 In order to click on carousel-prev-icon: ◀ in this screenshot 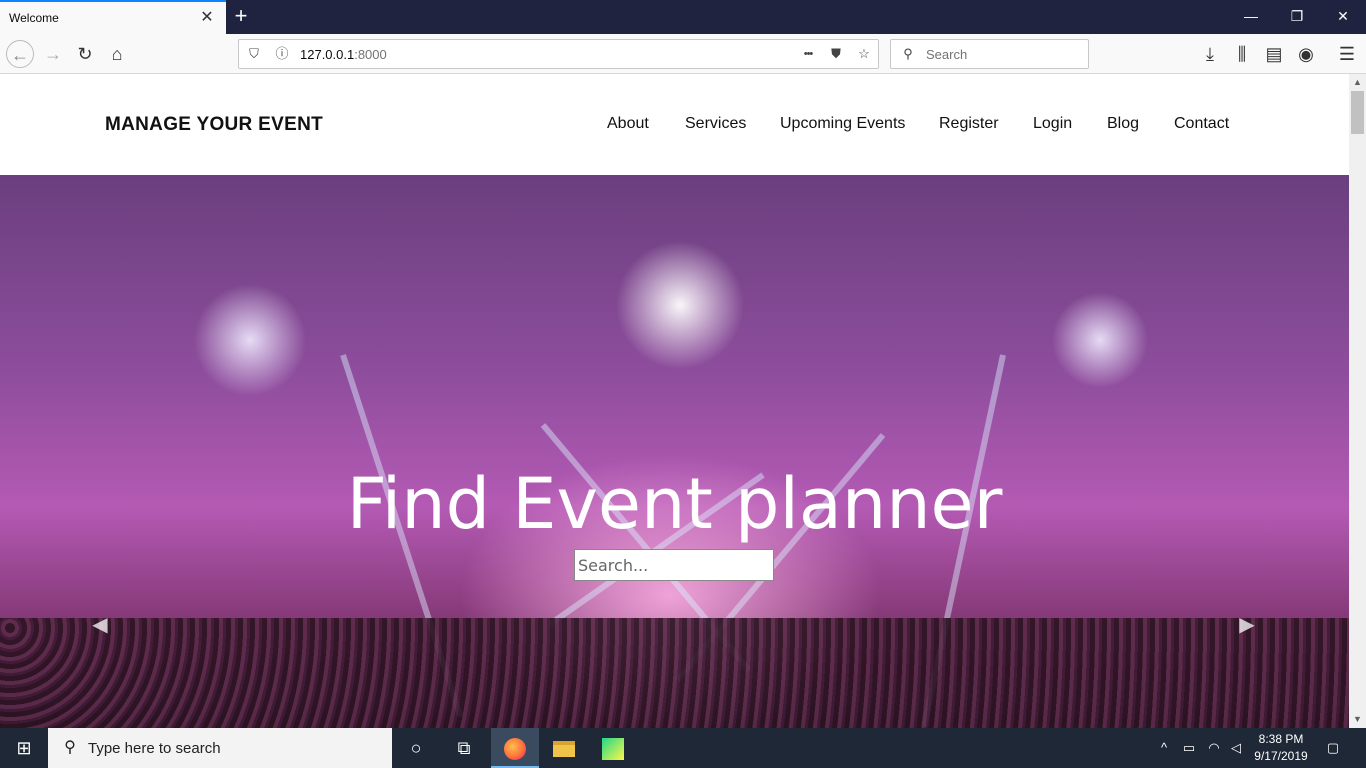, I will do `click(100, 625)`.